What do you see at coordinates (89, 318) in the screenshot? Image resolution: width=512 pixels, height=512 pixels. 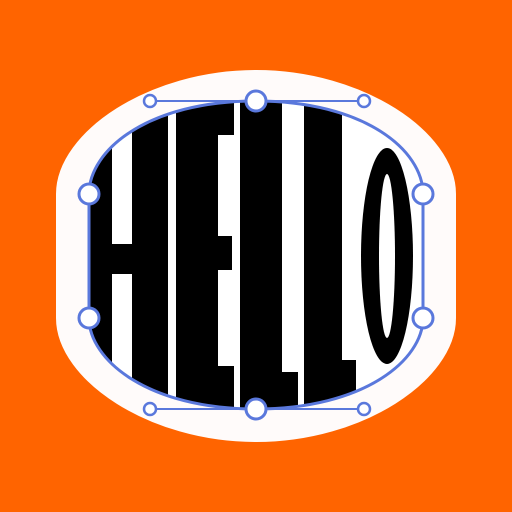 I see `anchor-left-bottom` at bounding box center [89, 318].